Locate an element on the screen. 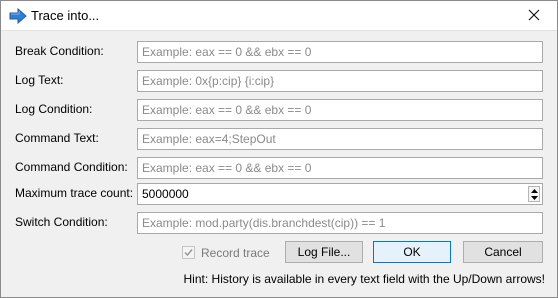 Image resolution: width=558 pixels, height=298 pixels. command-condition-input is located at coordinates (340, 168).